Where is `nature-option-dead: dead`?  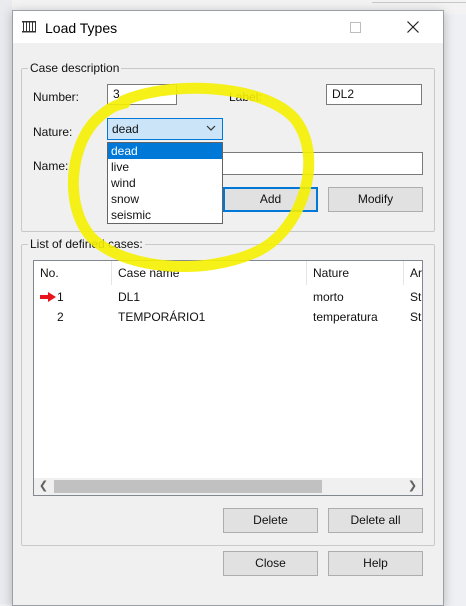
nature-option-dead: dead is located at coordinates (165, 151).